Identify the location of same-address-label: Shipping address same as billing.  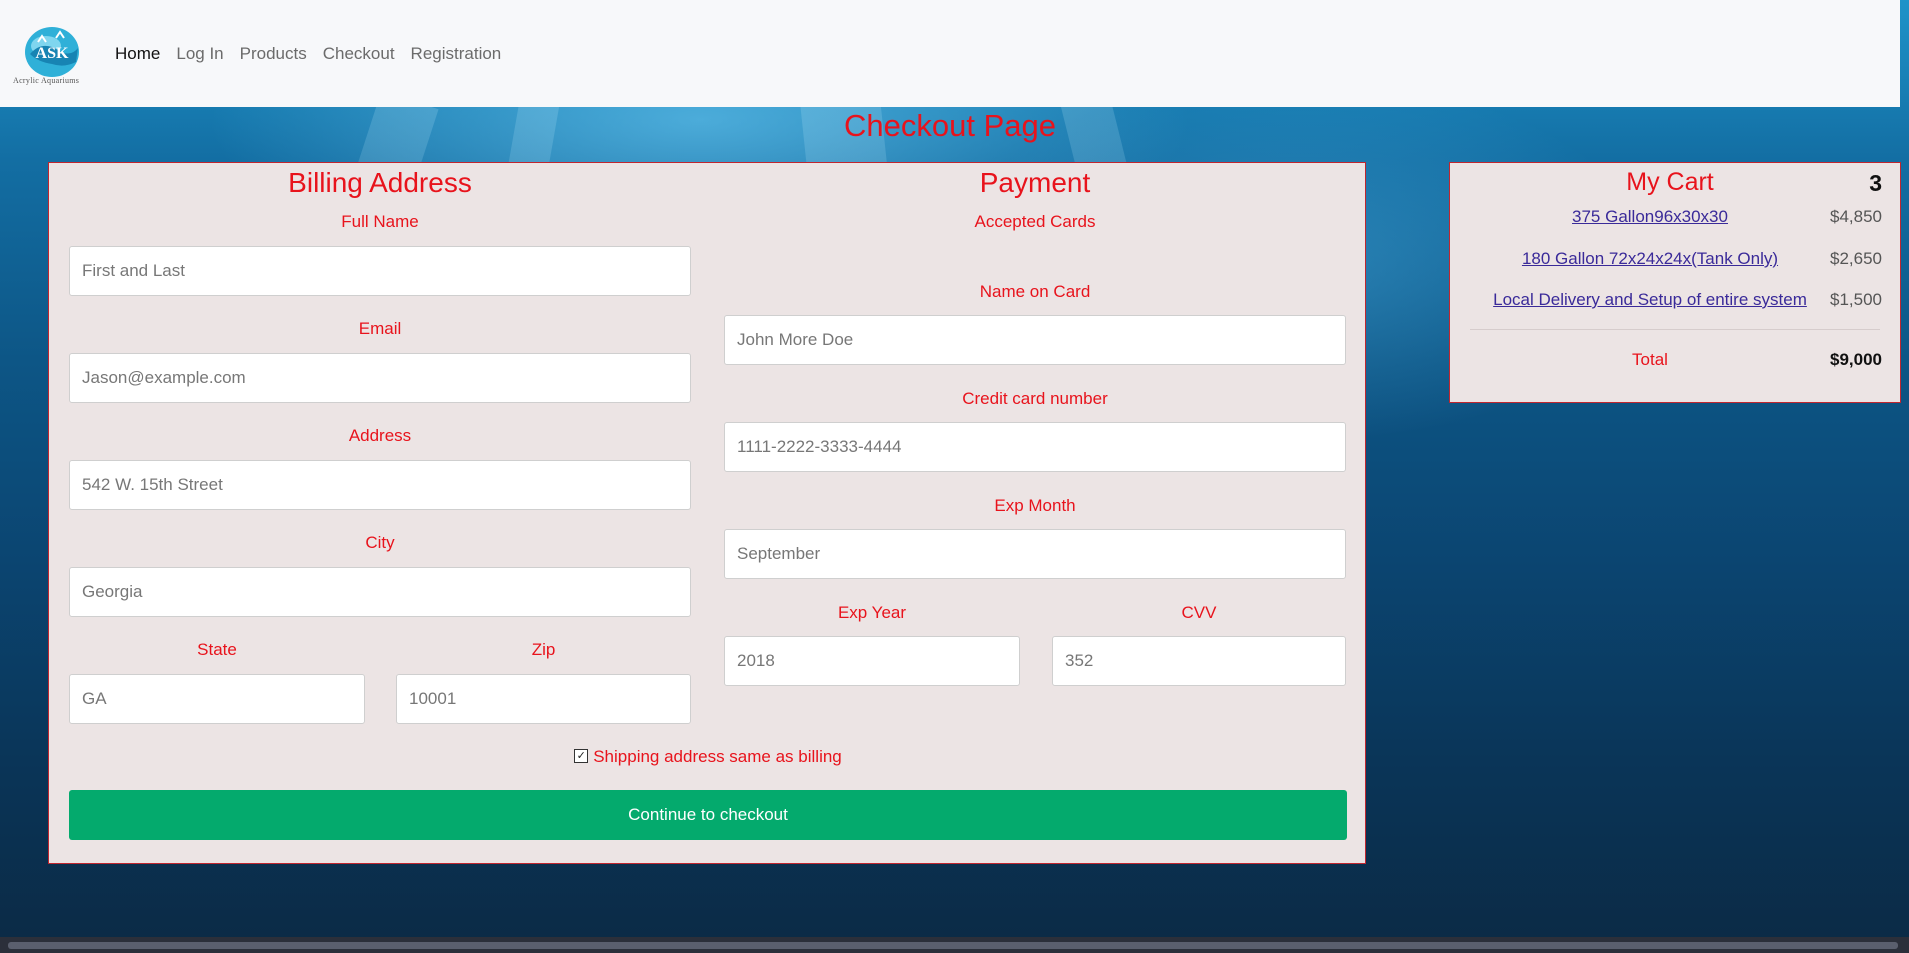
(717, 756).